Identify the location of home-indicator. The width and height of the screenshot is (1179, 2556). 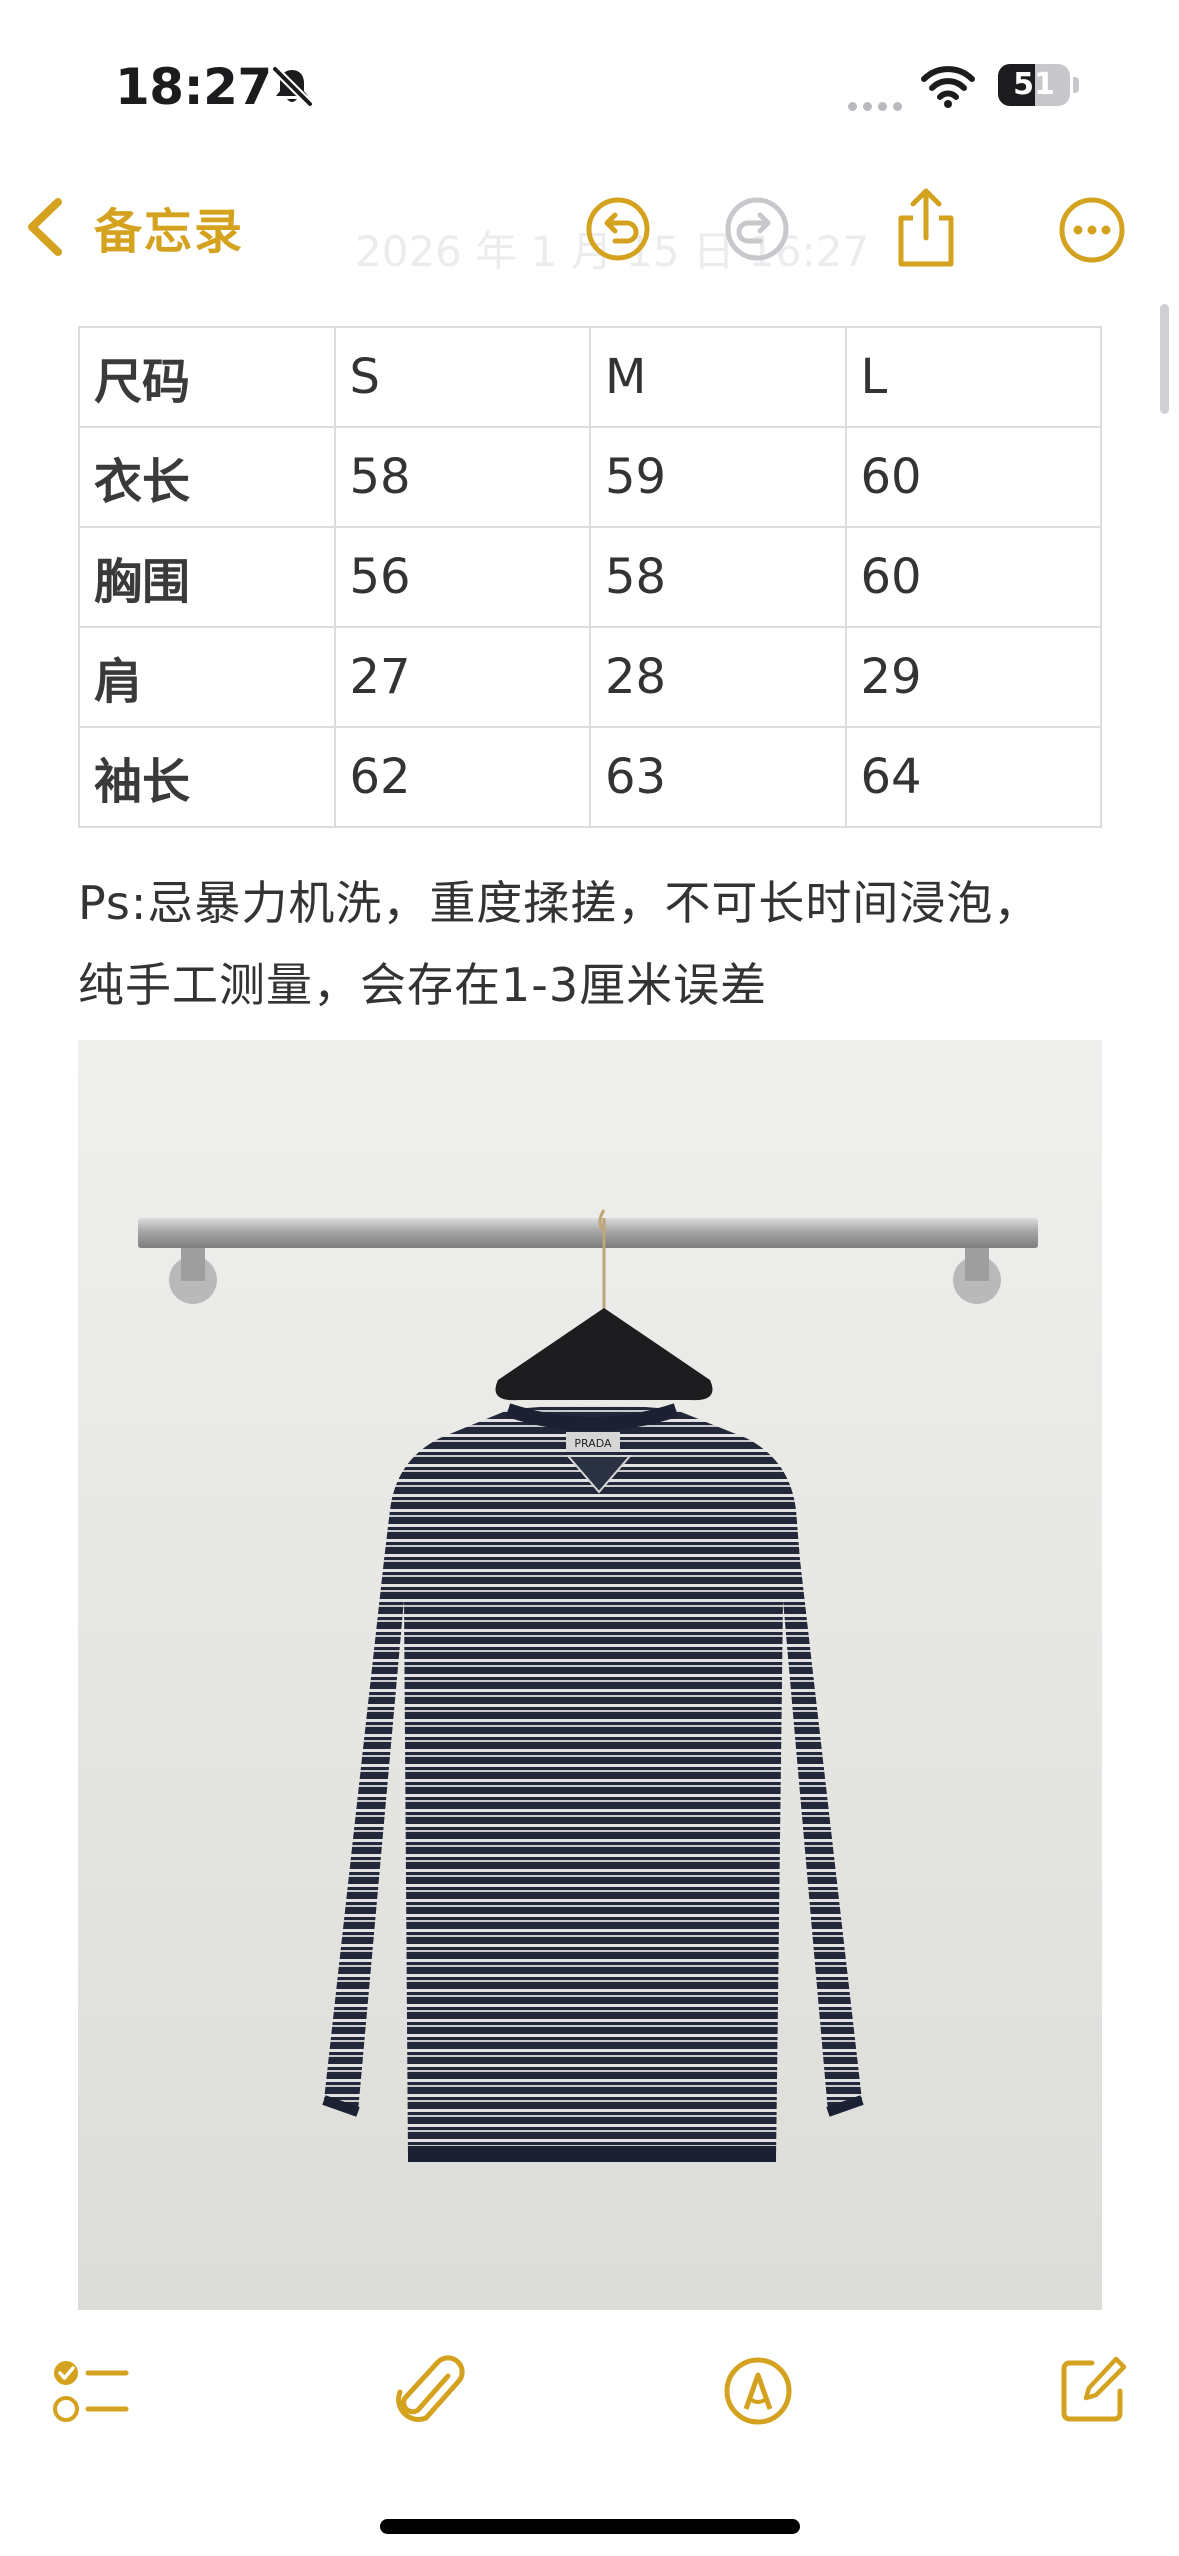
(590, 2526).